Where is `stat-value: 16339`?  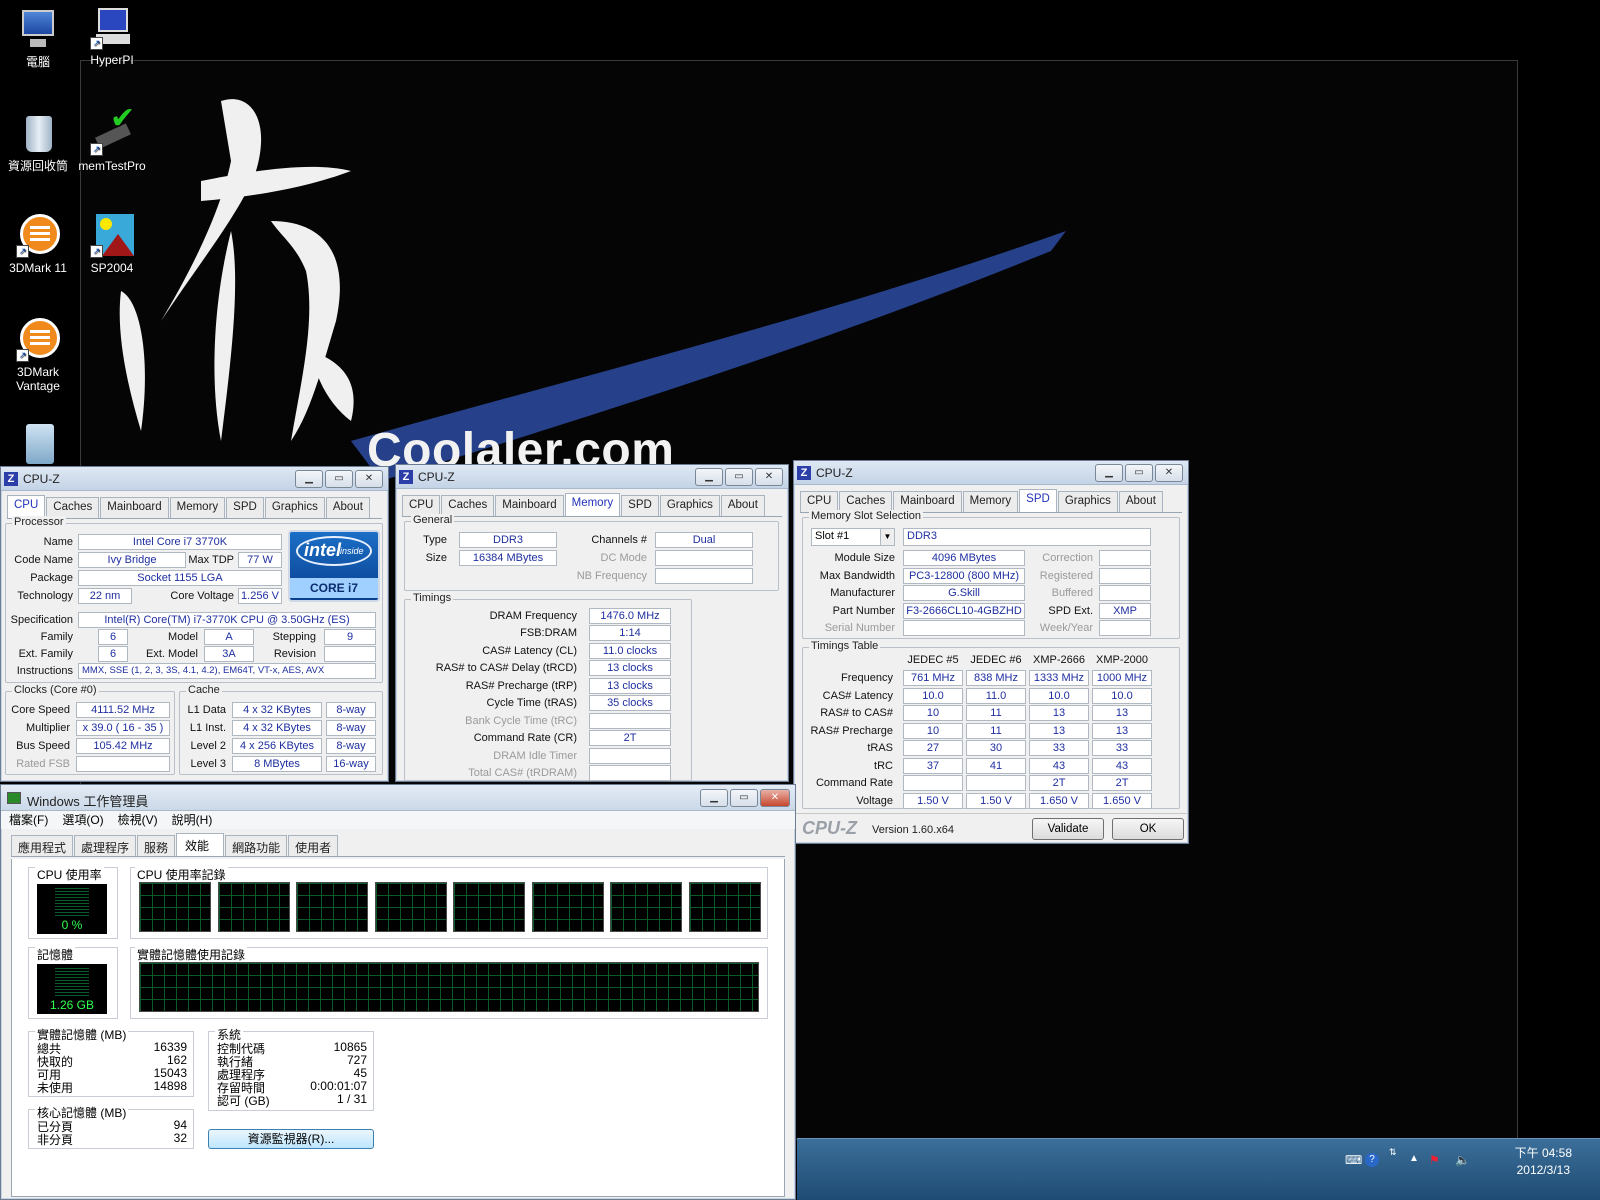
stat-value: 16339 is located at coordinates (170, 1047).